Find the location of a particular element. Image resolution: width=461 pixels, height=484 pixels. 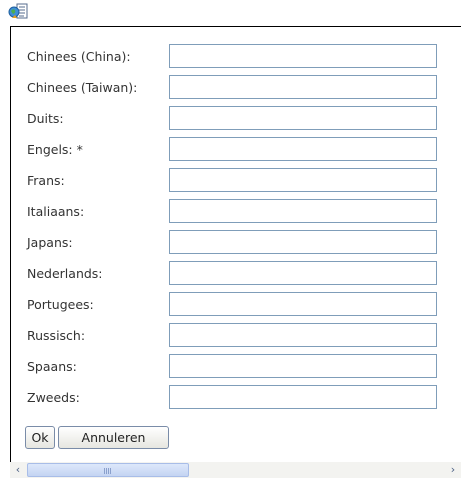

field-label: Duits: is located at coordinates (45, 118).